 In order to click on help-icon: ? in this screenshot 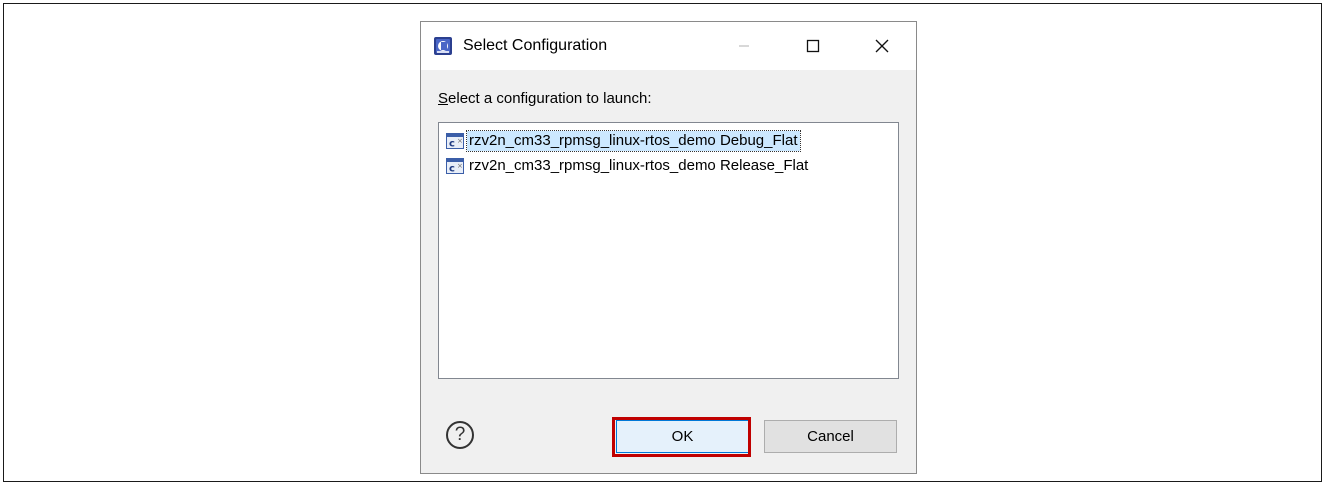, I will do `click(460, 434)`.